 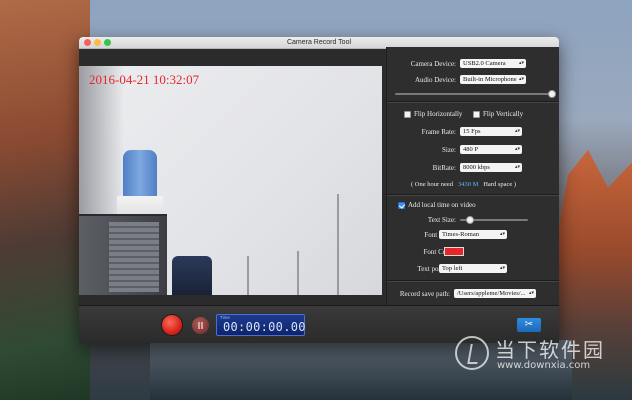 I want to click on font-name-row: Font name: Times-Roman ▴▾, so click(x=473, y=235).